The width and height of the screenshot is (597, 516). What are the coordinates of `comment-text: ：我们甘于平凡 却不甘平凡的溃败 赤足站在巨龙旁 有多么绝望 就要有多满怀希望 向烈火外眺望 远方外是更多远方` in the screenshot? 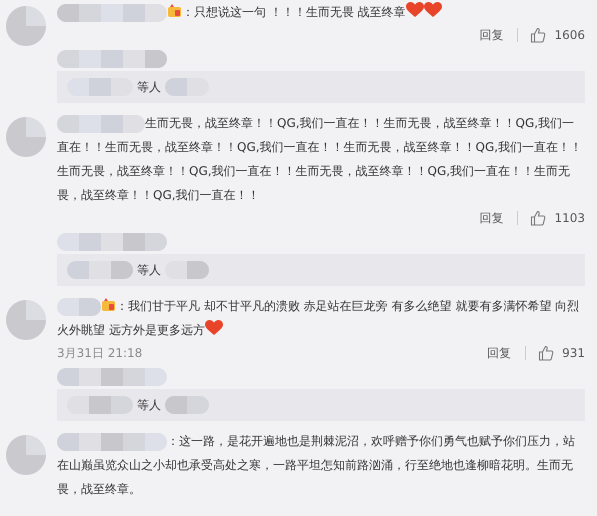 It's located at (318, 317).